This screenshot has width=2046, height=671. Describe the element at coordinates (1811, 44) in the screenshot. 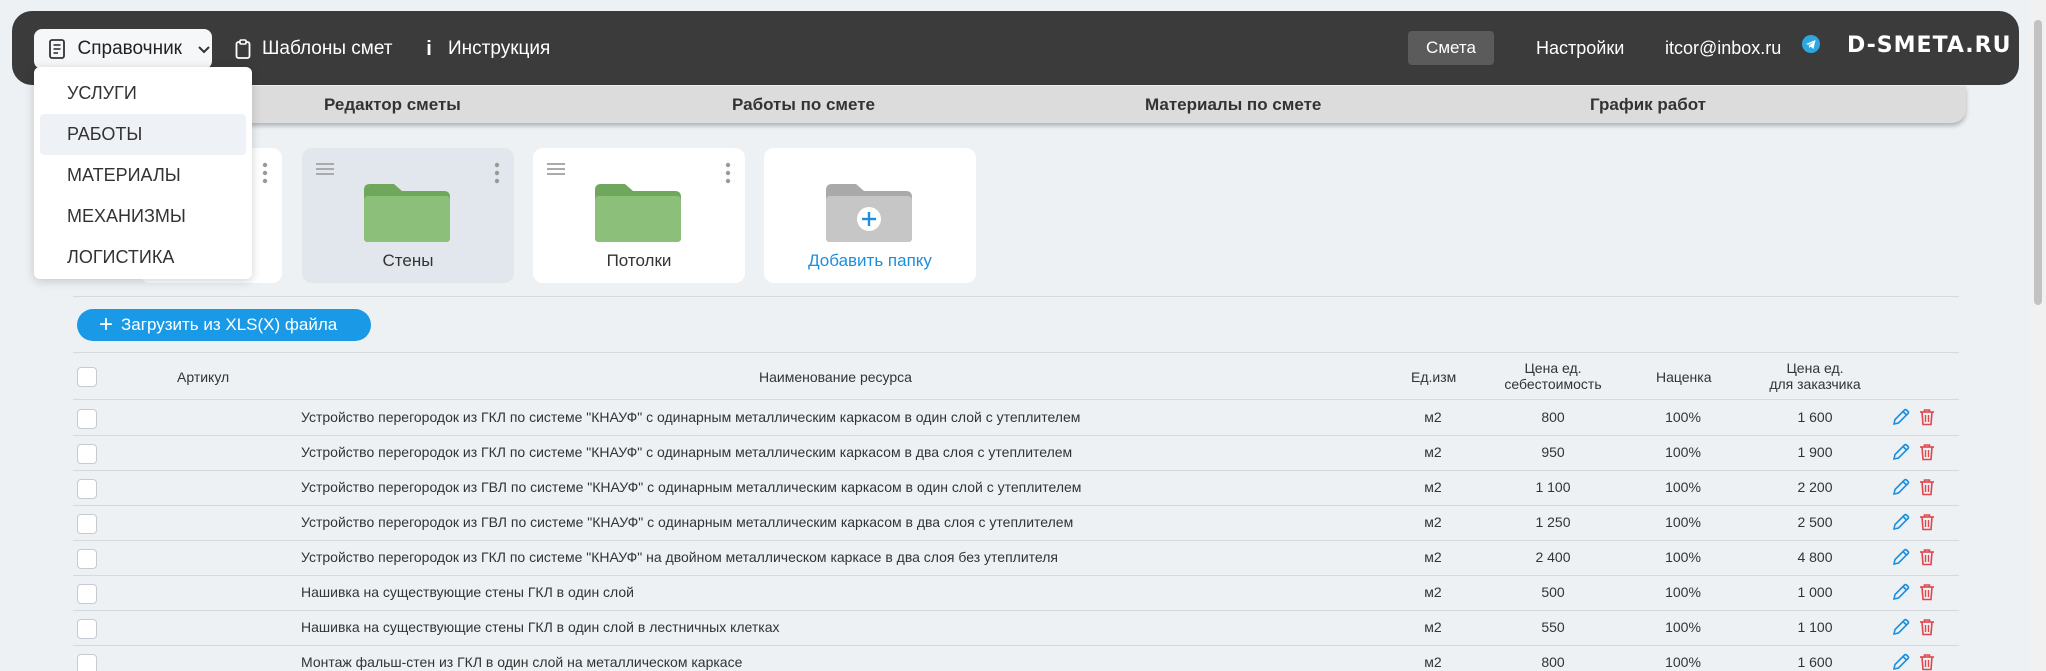

I see `telegram-icon` at that location.